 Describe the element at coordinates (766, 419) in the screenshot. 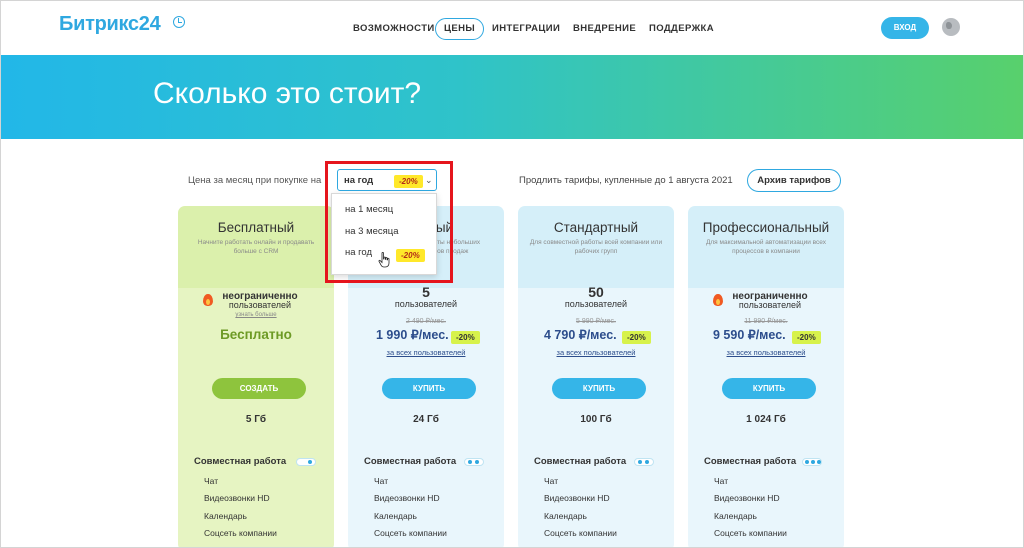

I see `storage-size: 1 024 Гб` at that location.